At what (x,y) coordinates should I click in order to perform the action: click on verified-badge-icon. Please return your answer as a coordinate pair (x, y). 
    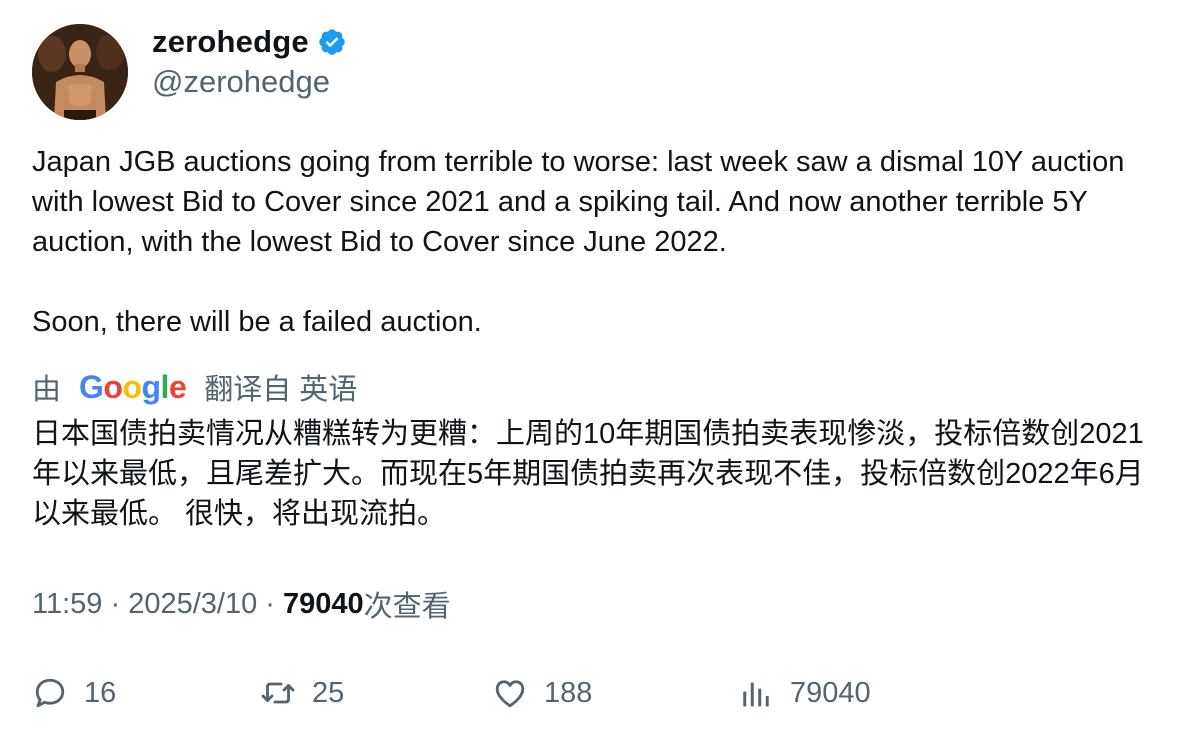
    Looking at the image, I should click on (332, 42).